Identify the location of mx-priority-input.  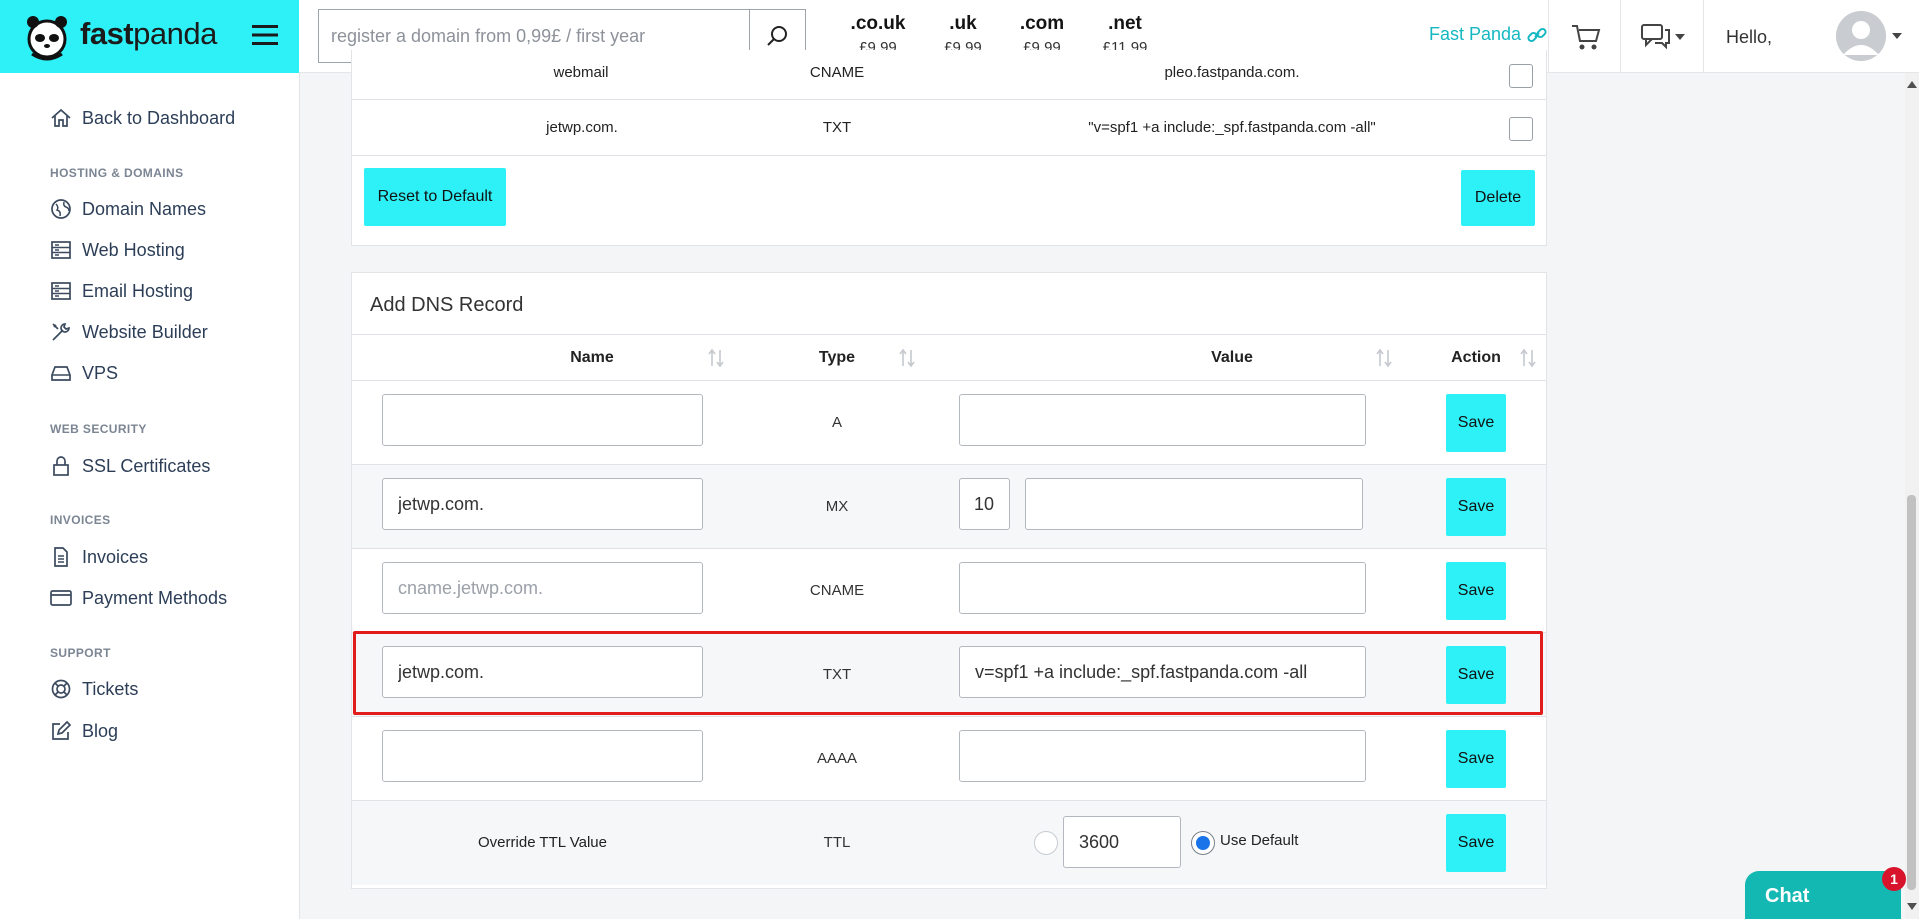
(984, 504).